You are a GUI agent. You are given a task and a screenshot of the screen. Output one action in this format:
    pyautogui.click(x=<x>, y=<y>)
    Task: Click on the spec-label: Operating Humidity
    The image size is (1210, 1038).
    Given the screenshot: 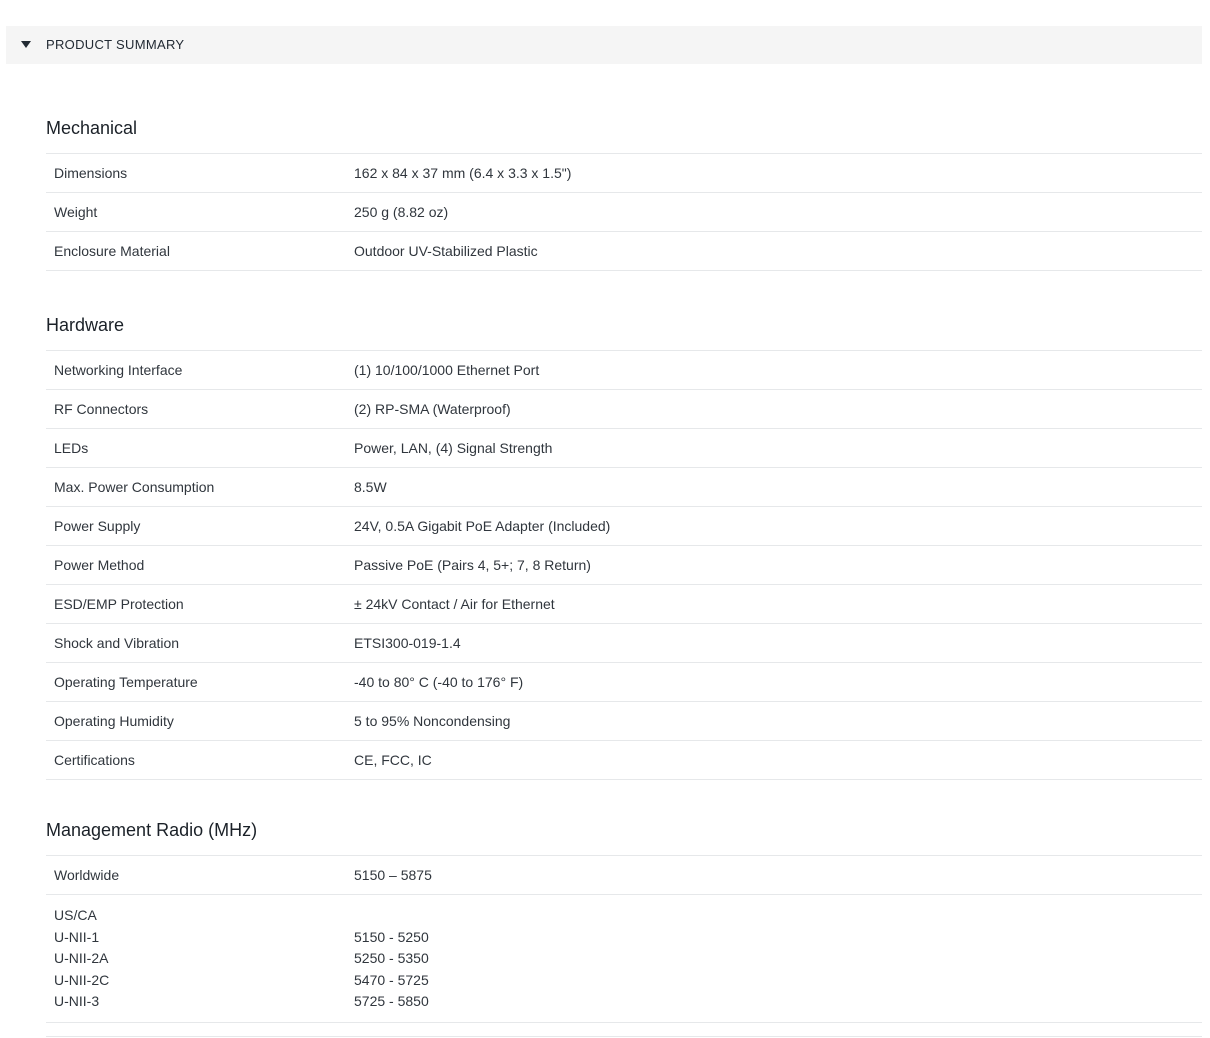 What is the action you would take?
    pyautogui.click(x=114, y=721)
    